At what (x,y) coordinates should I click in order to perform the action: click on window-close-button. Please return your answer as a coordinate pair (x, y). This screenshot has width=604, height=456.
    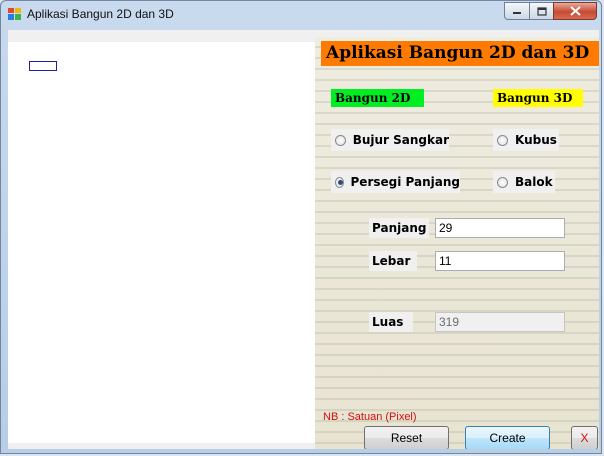
    Looking at the image, I should click on (575, 11).